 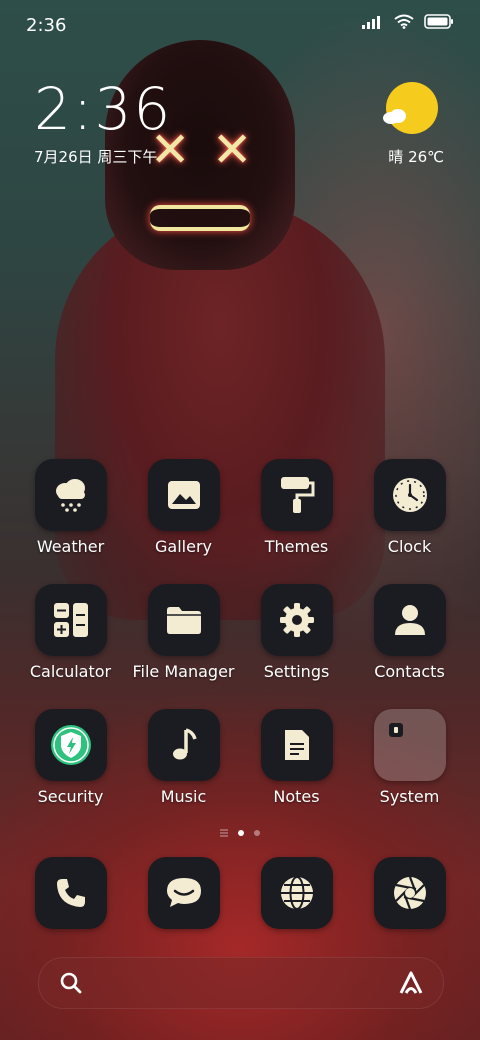 I want to click on browser-icon, so click(x=296, y=893).